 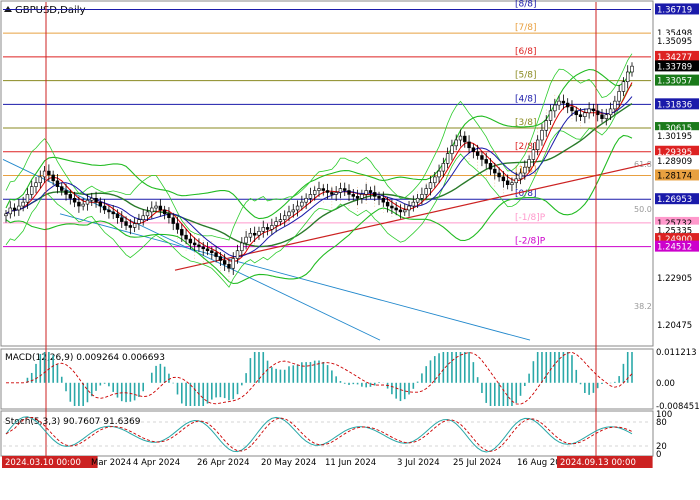 What do you see at coordinates (674, 82) in the screenshot?
I see `price-badge-text: 1.33057` at bounding box center [674, 82].